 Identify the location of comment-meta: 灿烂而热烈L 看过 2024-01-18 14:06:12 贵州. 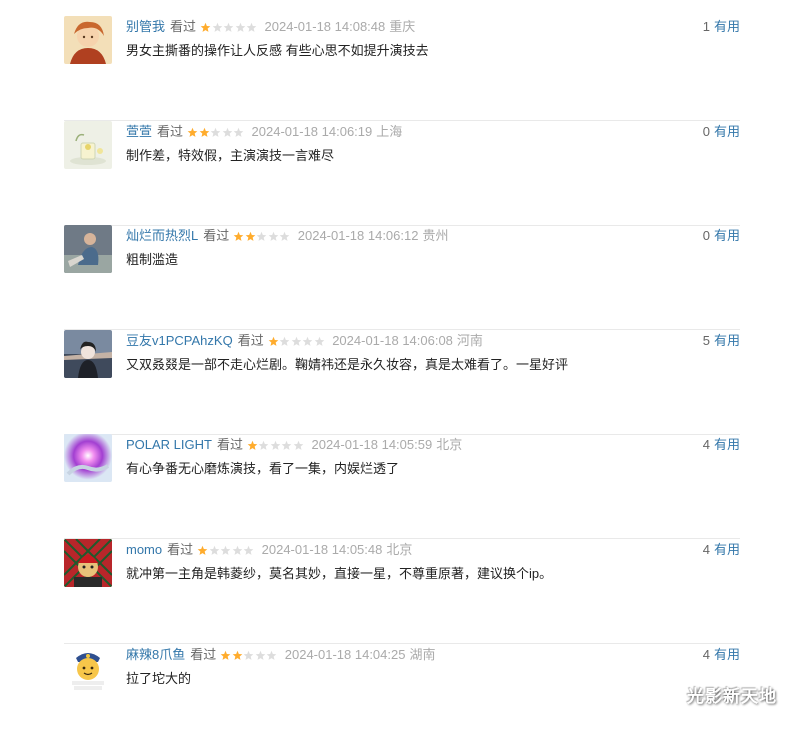
(287, 236).